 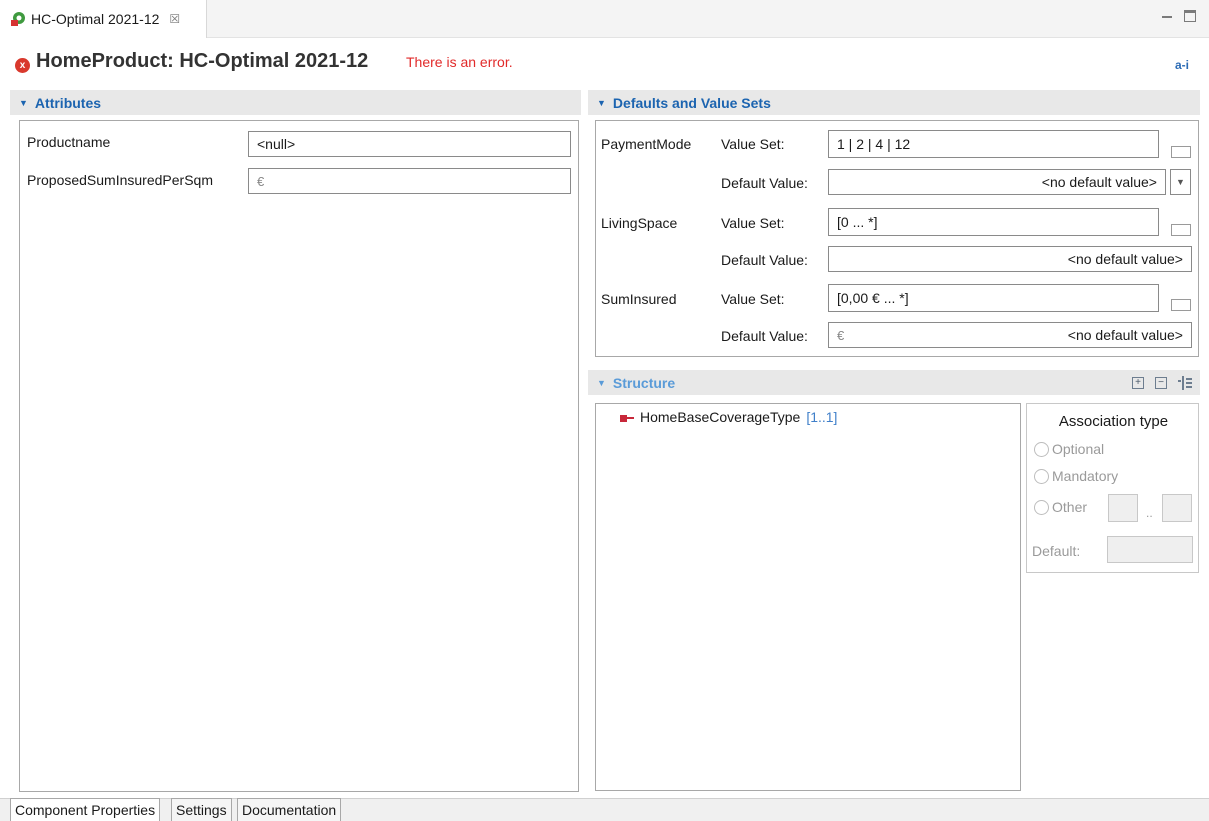 I want to click on livingspace-value-set: [0 ... *], so click(x=857, y=222).